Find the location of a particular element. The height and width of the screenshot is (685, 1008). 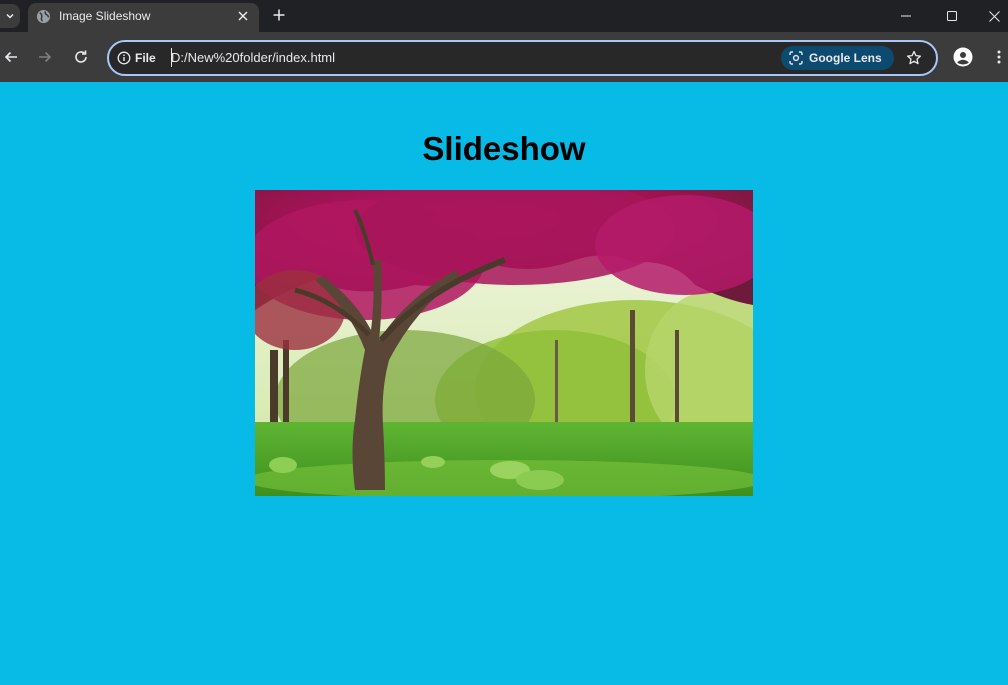

minimize-icon is located at coordinates (906, 16).